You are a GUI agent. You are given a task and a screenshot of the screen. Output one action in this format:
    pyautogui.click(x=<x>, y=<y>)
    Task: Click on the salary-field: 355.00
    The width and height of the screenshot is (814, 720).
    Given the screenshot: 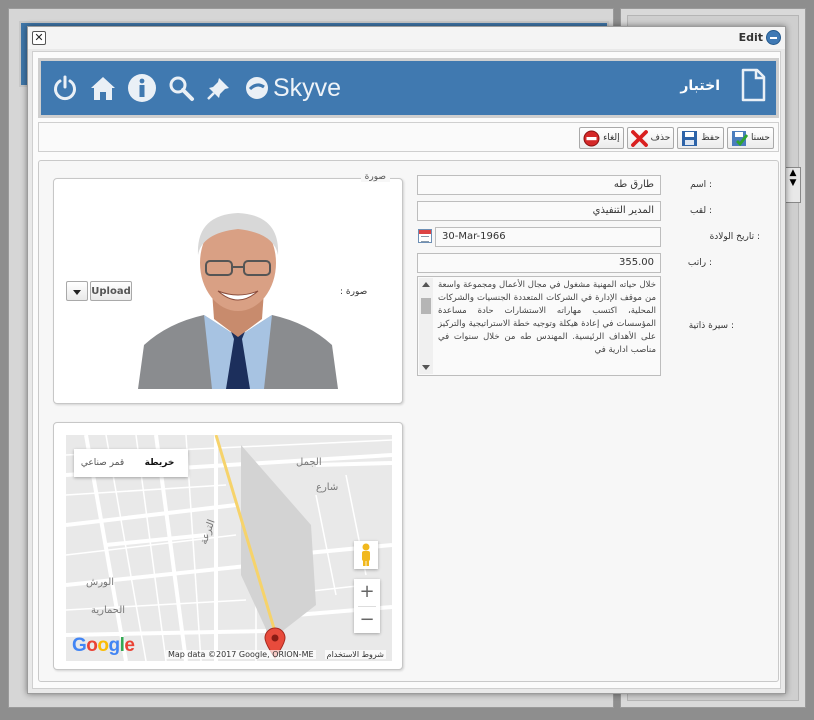 What is the action you would take?
    pyautogui.click(x=539, y=263)
    